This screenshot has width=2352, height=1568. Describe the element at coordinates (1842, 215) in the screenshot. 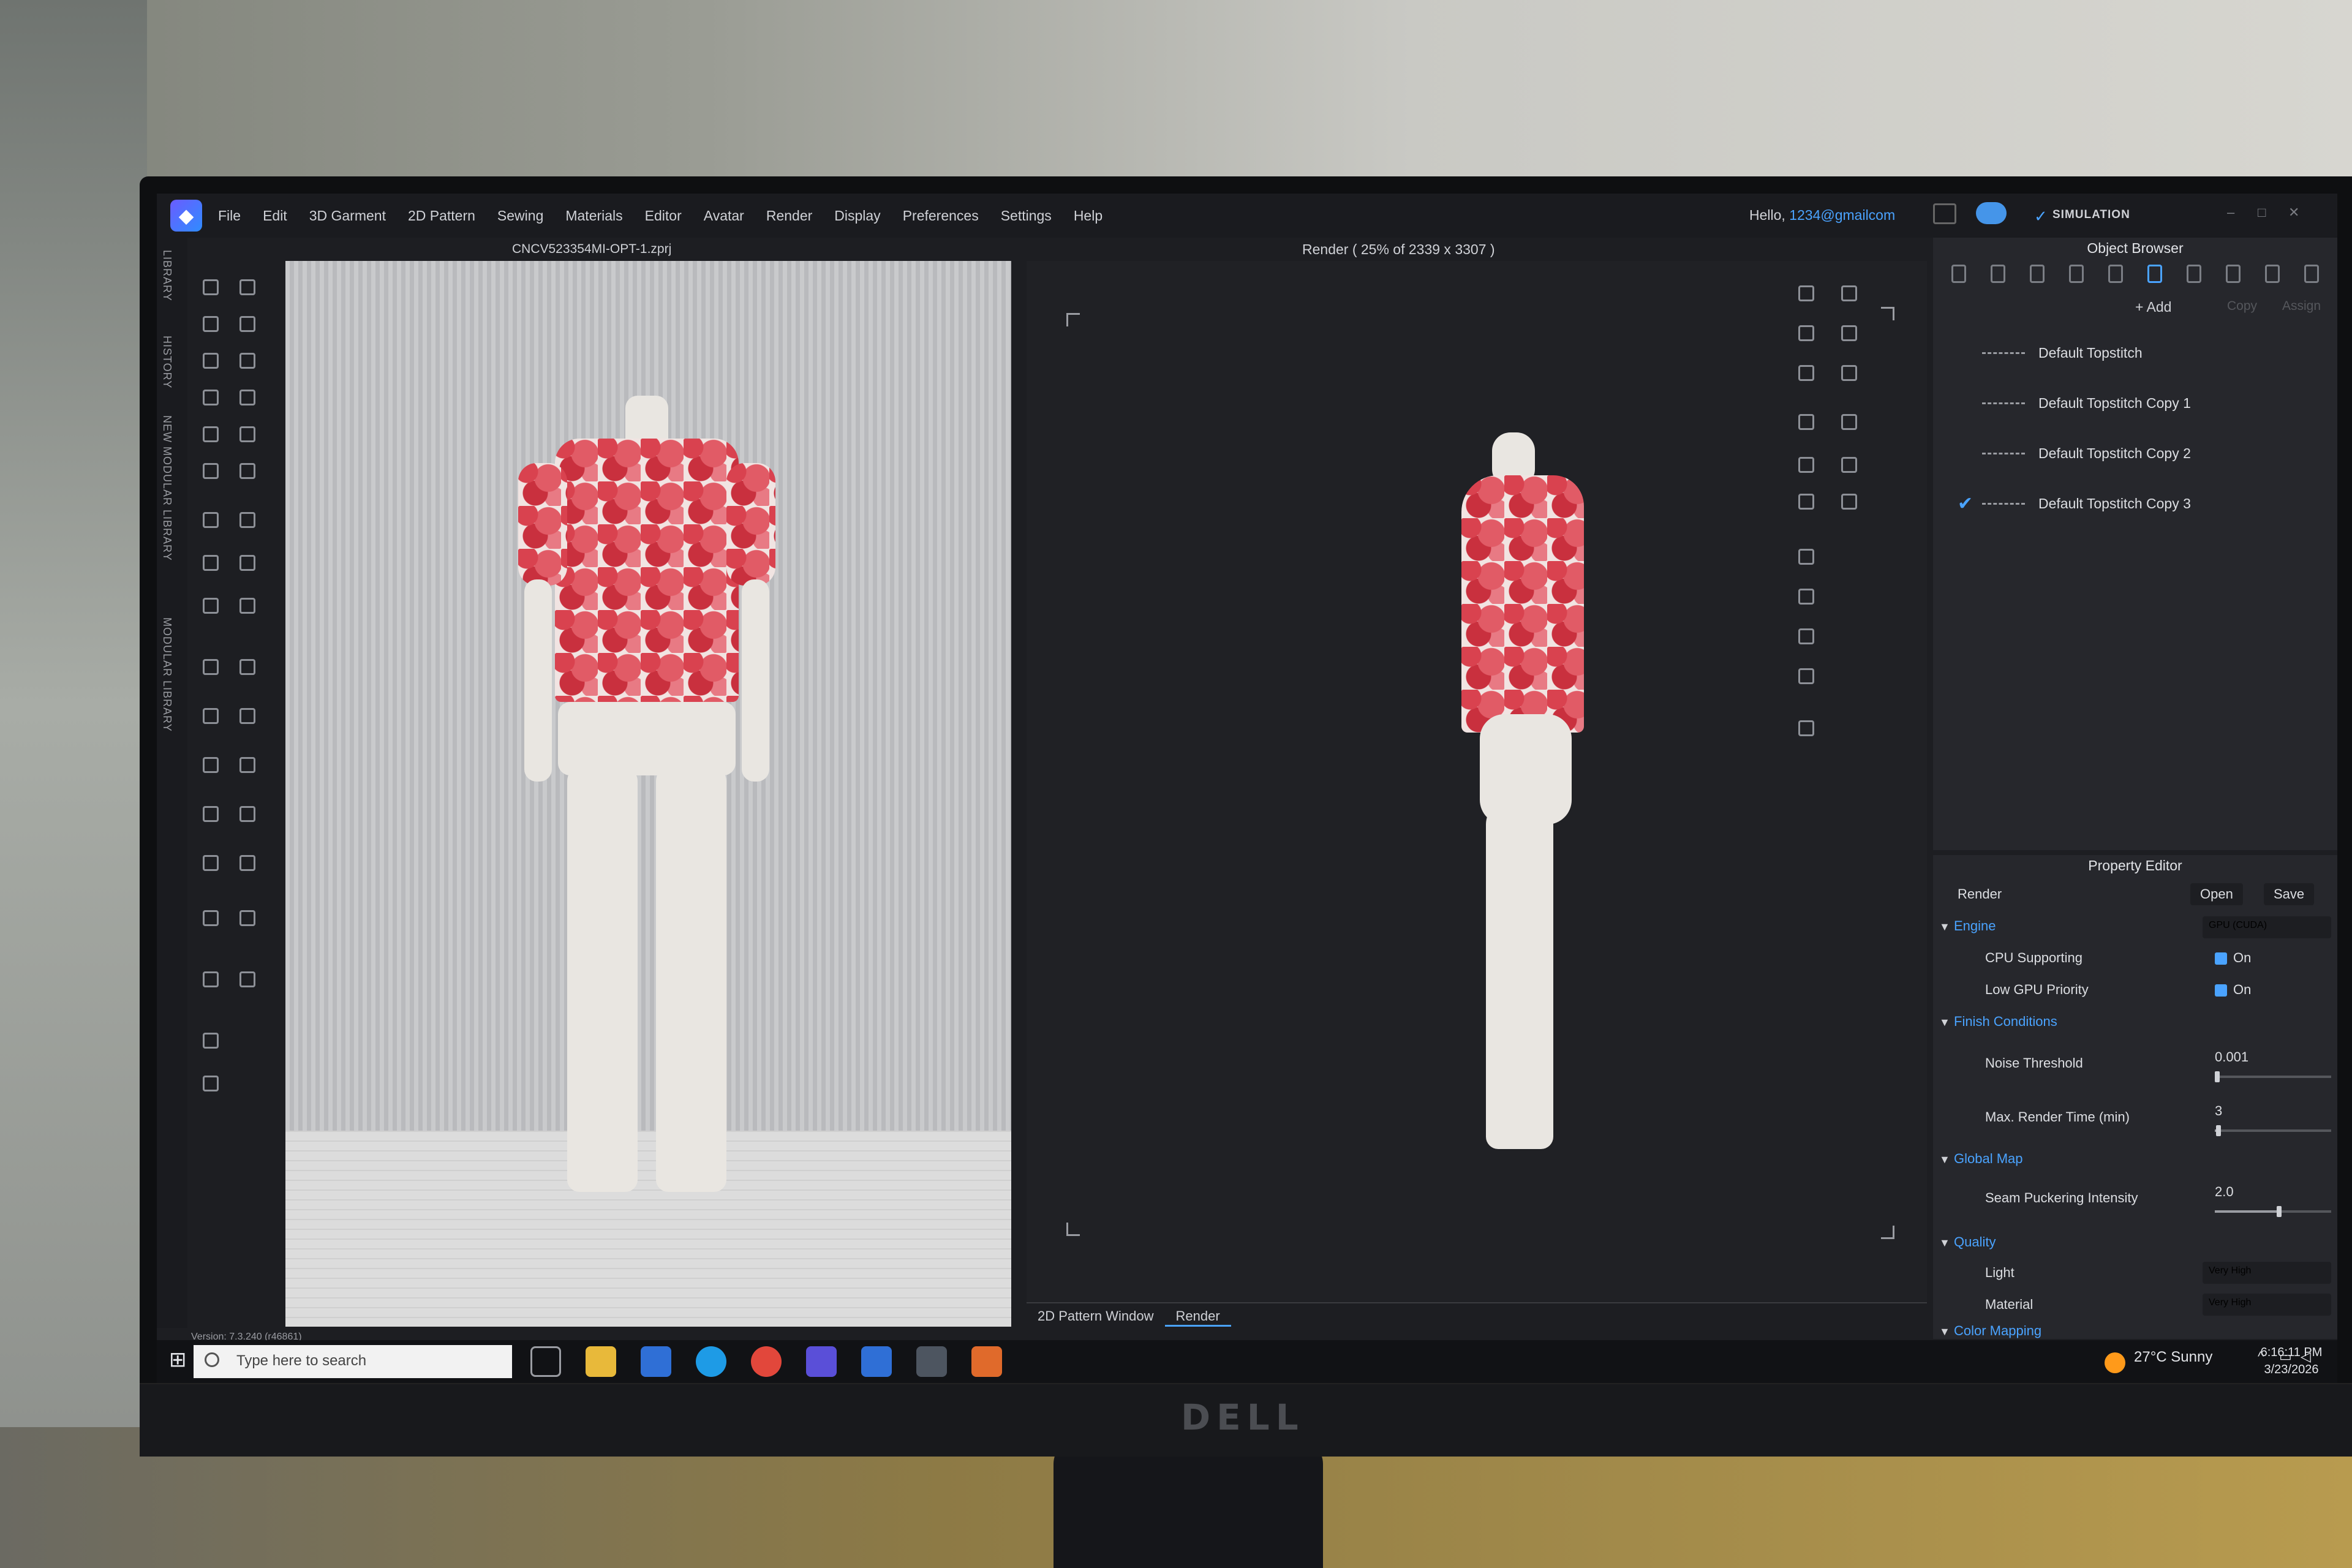

I see `account-email: 1234@gmailcom` at that location.